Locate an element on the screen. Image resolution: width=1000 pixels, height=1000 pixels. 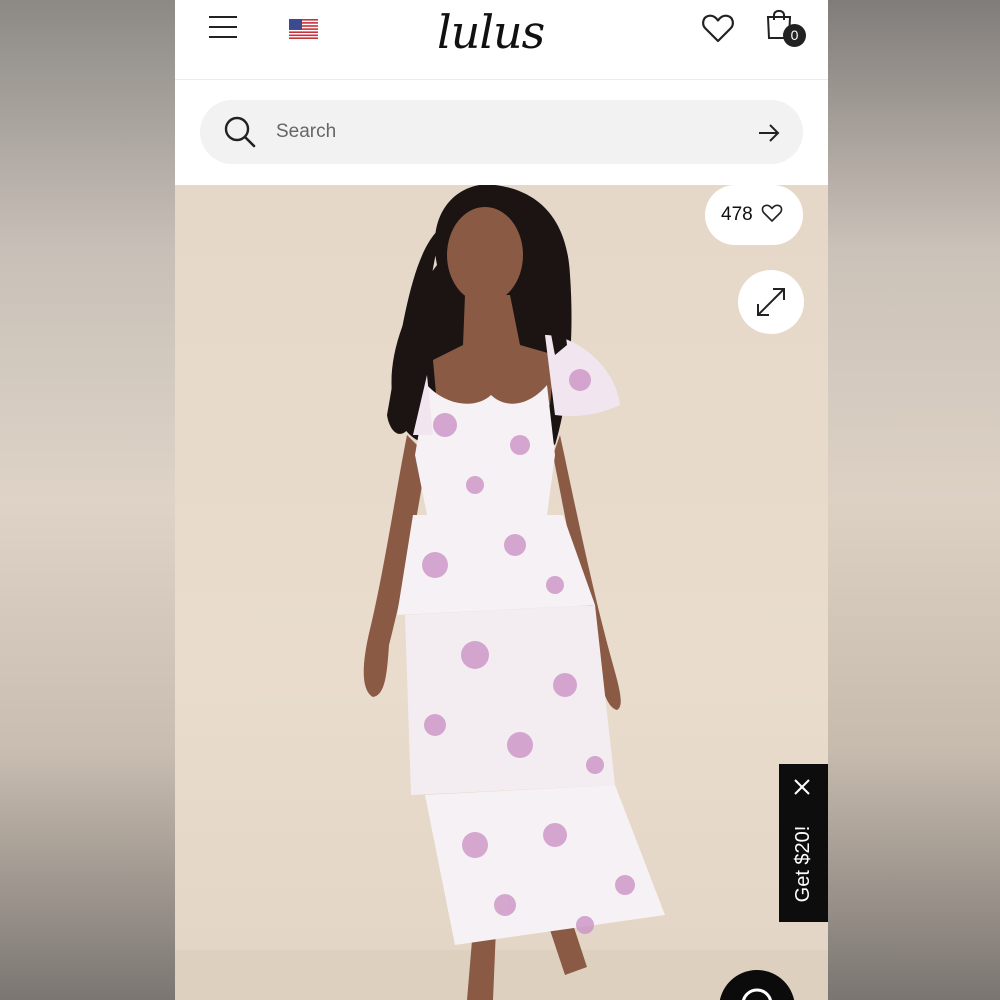
arrow-right-icon is located at coordinates (769, 133).